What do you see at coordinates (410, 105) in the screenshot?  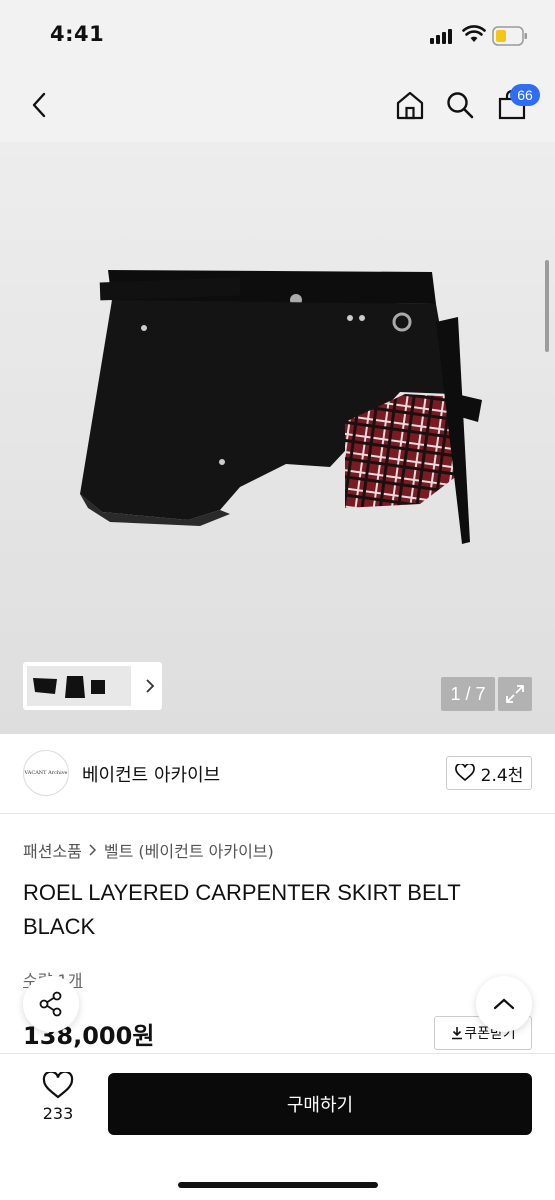 I see `home-icon` at bounding box center [410, 105].